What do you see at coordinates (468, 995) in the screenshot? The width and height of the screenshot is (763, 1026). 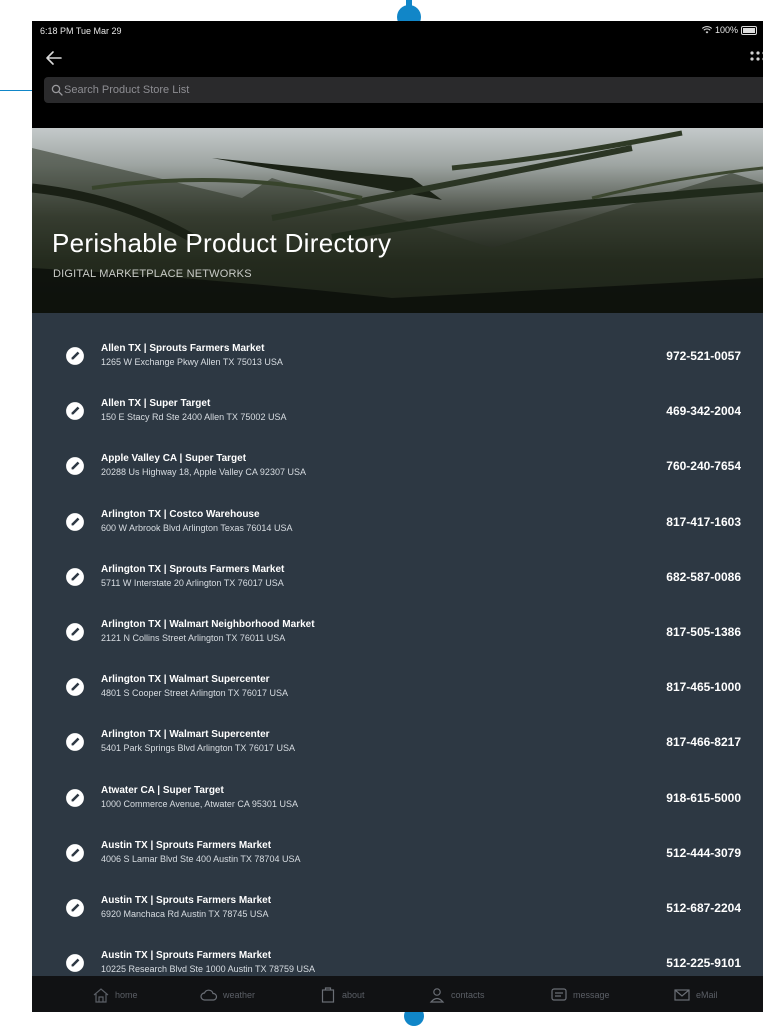 I see `tab-label: contacts` at bounding box center [468, 995].